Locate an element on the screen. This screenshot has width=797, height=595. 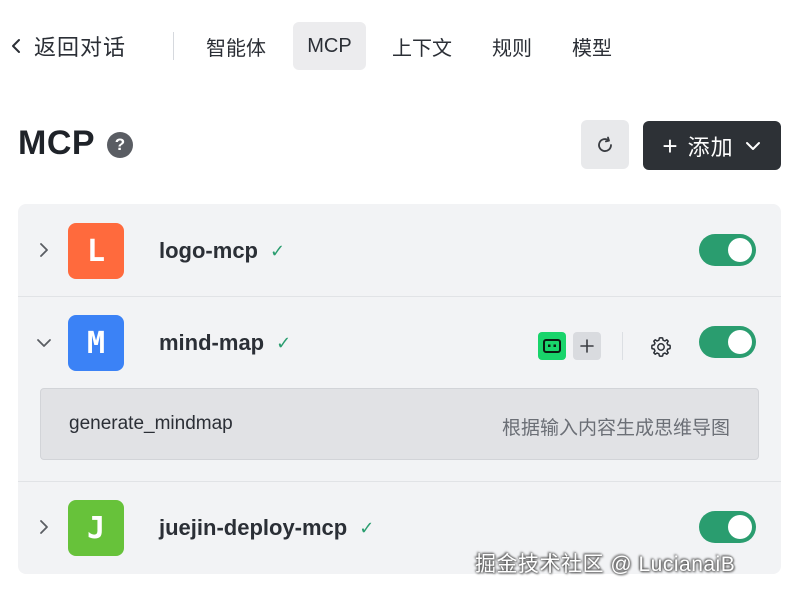
tab-context: 上下文 is located at coordinates (422, 46).